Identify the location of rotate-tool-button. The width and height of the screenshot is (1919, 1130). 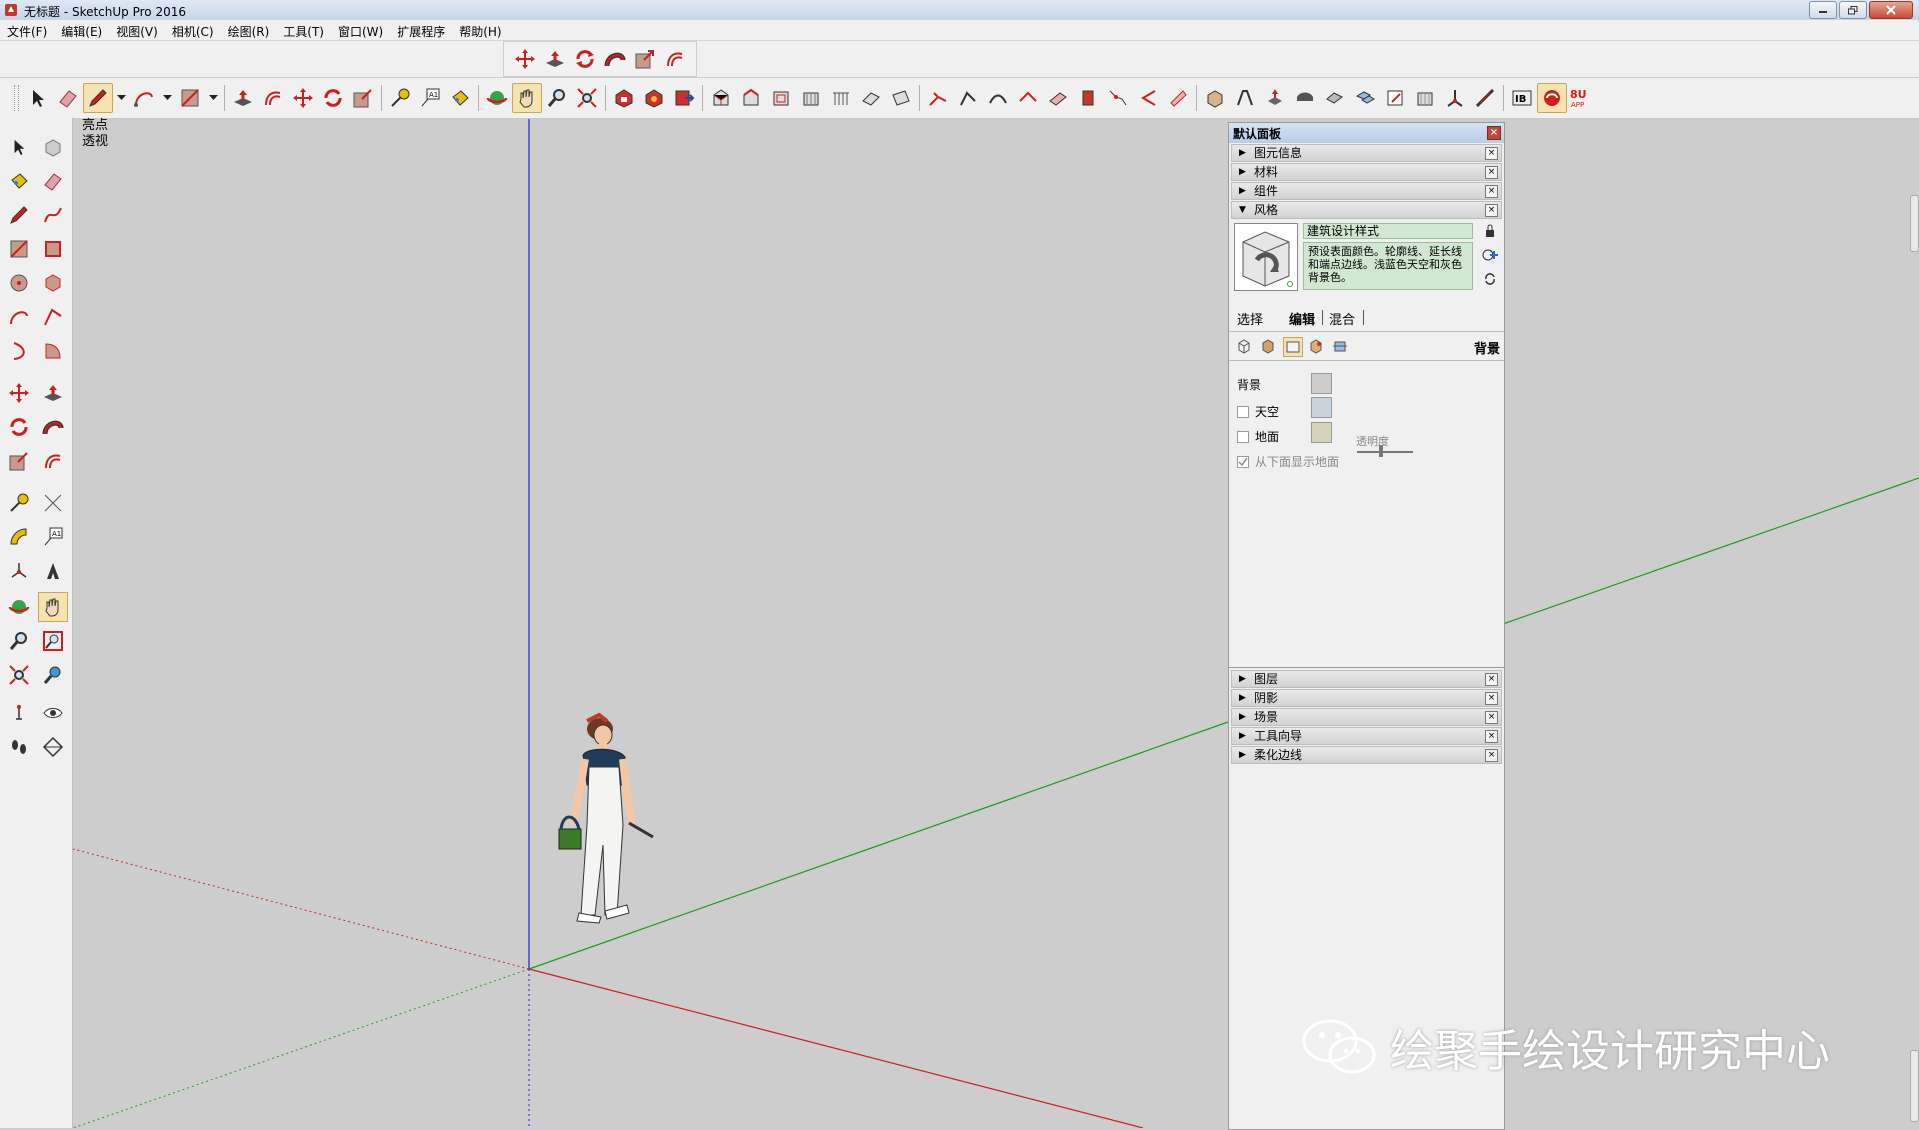
(585, 59).